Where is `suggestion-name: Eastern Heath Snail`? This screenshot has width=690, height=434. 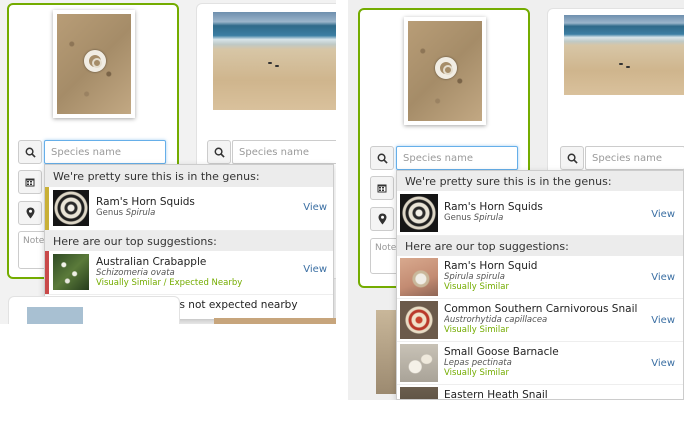 suggestion-name: Eastern Heath Snail is located at coordinates (496, 394).